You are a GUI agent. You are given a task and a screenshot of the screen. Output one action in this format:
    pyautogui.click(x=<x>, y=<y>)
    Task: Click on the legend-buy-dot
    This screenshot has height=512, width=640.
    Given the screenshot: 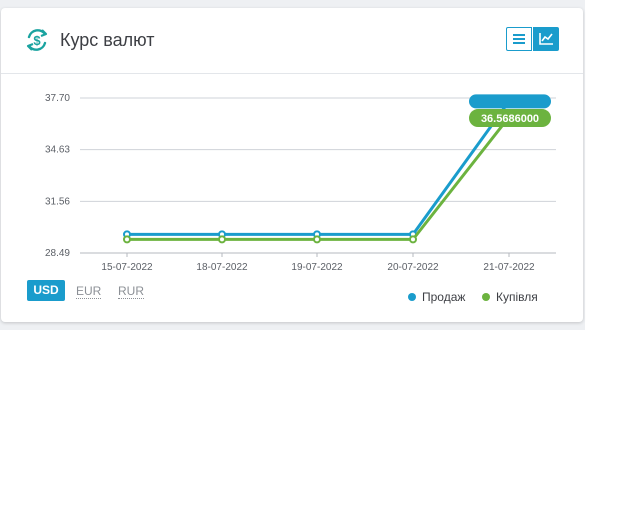 What is the action you would take?
    pyautogui.click(x=486, y=297)
    